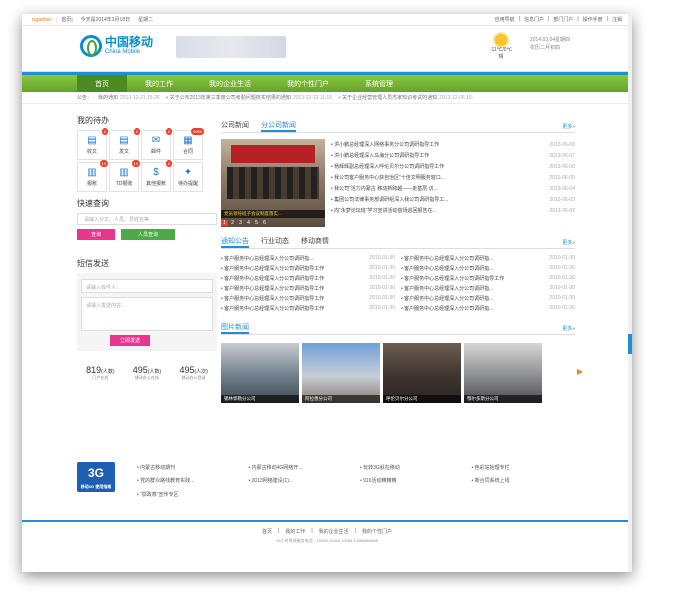 Image resolution: width=673 pixels, height=612 pixels. I want to click on home-link: 首页|, so click(66, 19).